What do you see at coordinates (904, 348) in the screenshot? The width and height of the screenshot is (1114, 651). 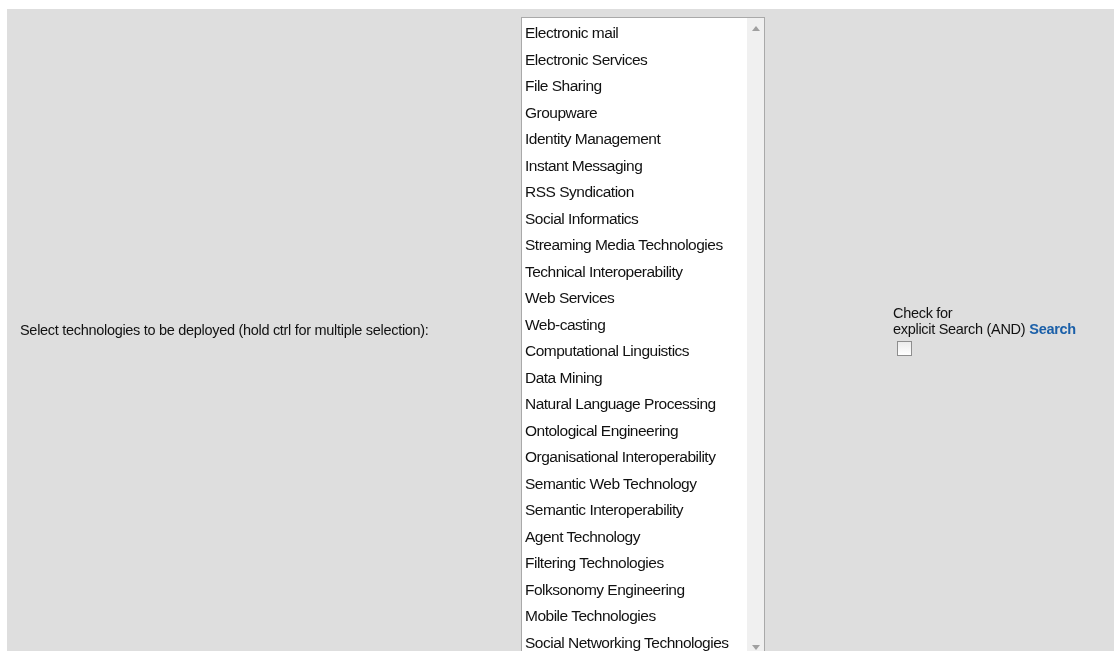 I see `explicit-checkbox` at bounding box center [904, 348].